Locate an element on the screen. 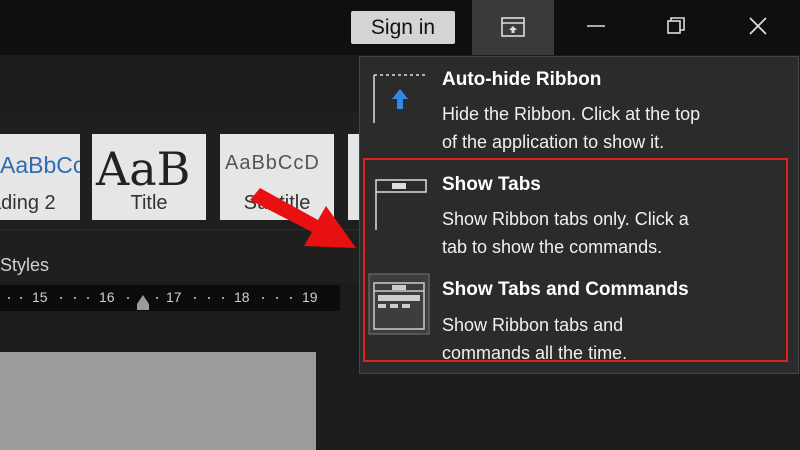 Image resolution: width=800 pixels, height=450 pixels. style-label: Title is located at coordinates (149, 203).